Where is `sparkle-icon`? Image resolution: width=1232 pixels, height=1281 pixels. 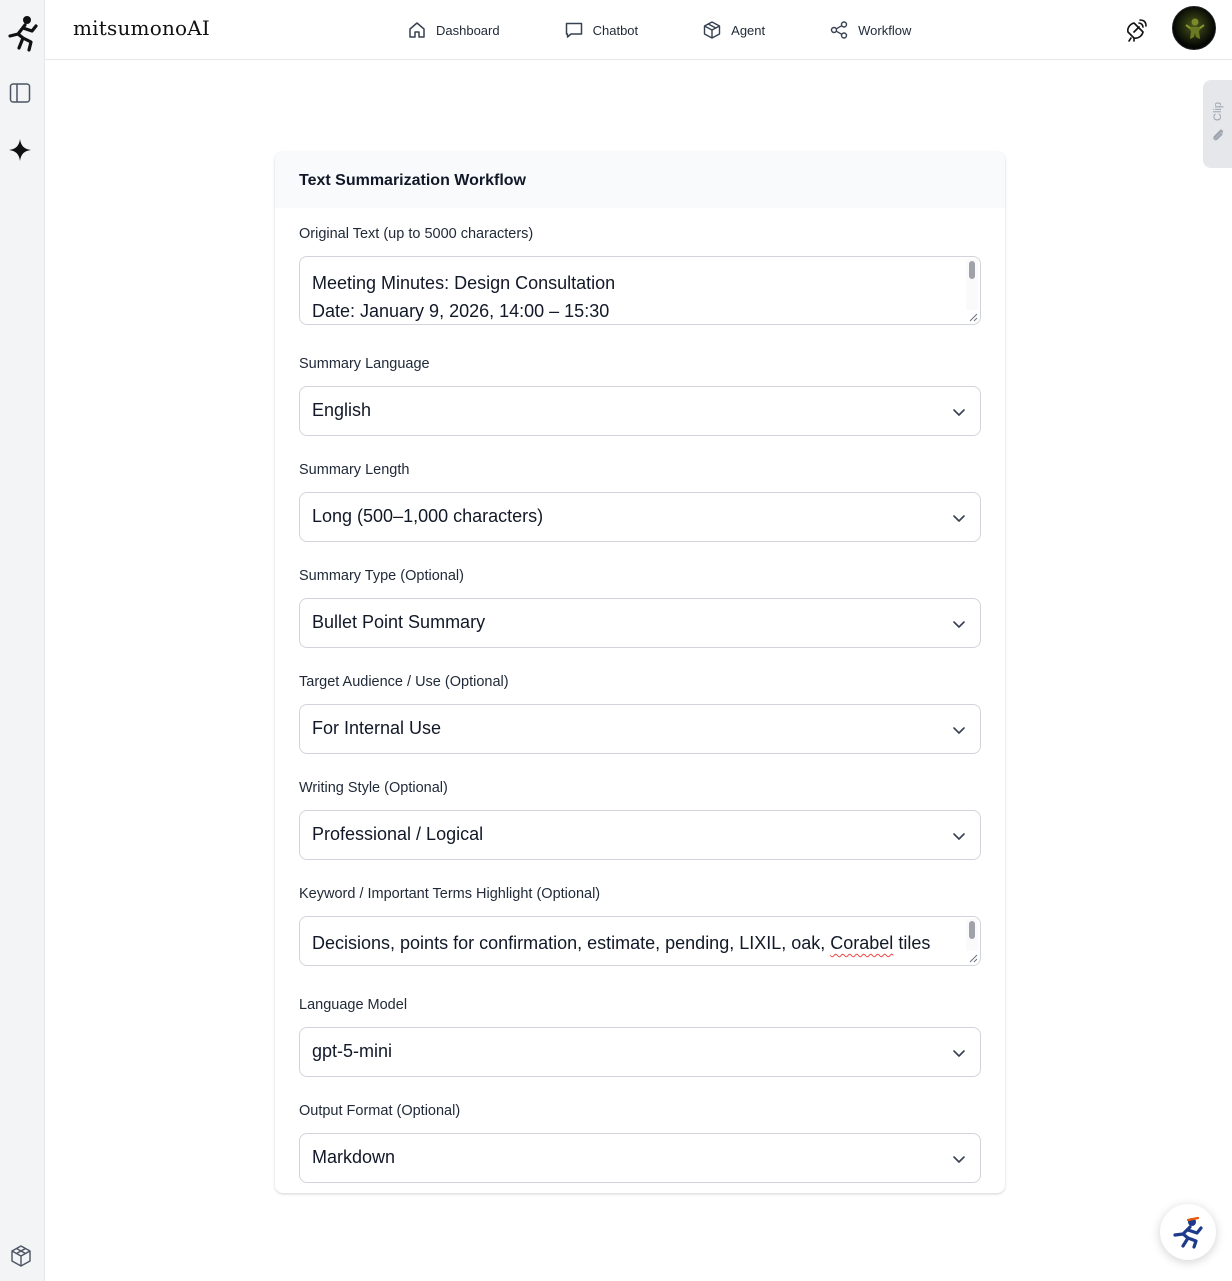
sparkle-icon is located at coordinates (20, 150).